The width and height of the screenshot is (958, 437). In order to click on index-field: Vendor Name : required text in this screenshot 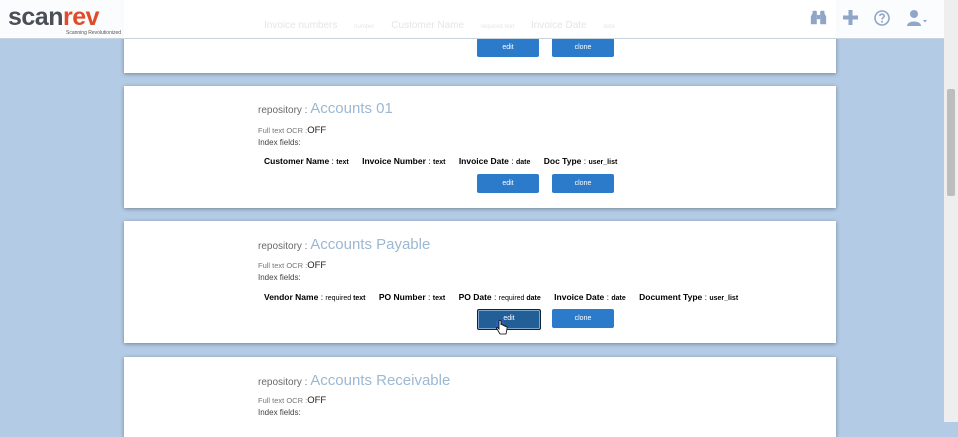, I will do `click(315, 297)`.